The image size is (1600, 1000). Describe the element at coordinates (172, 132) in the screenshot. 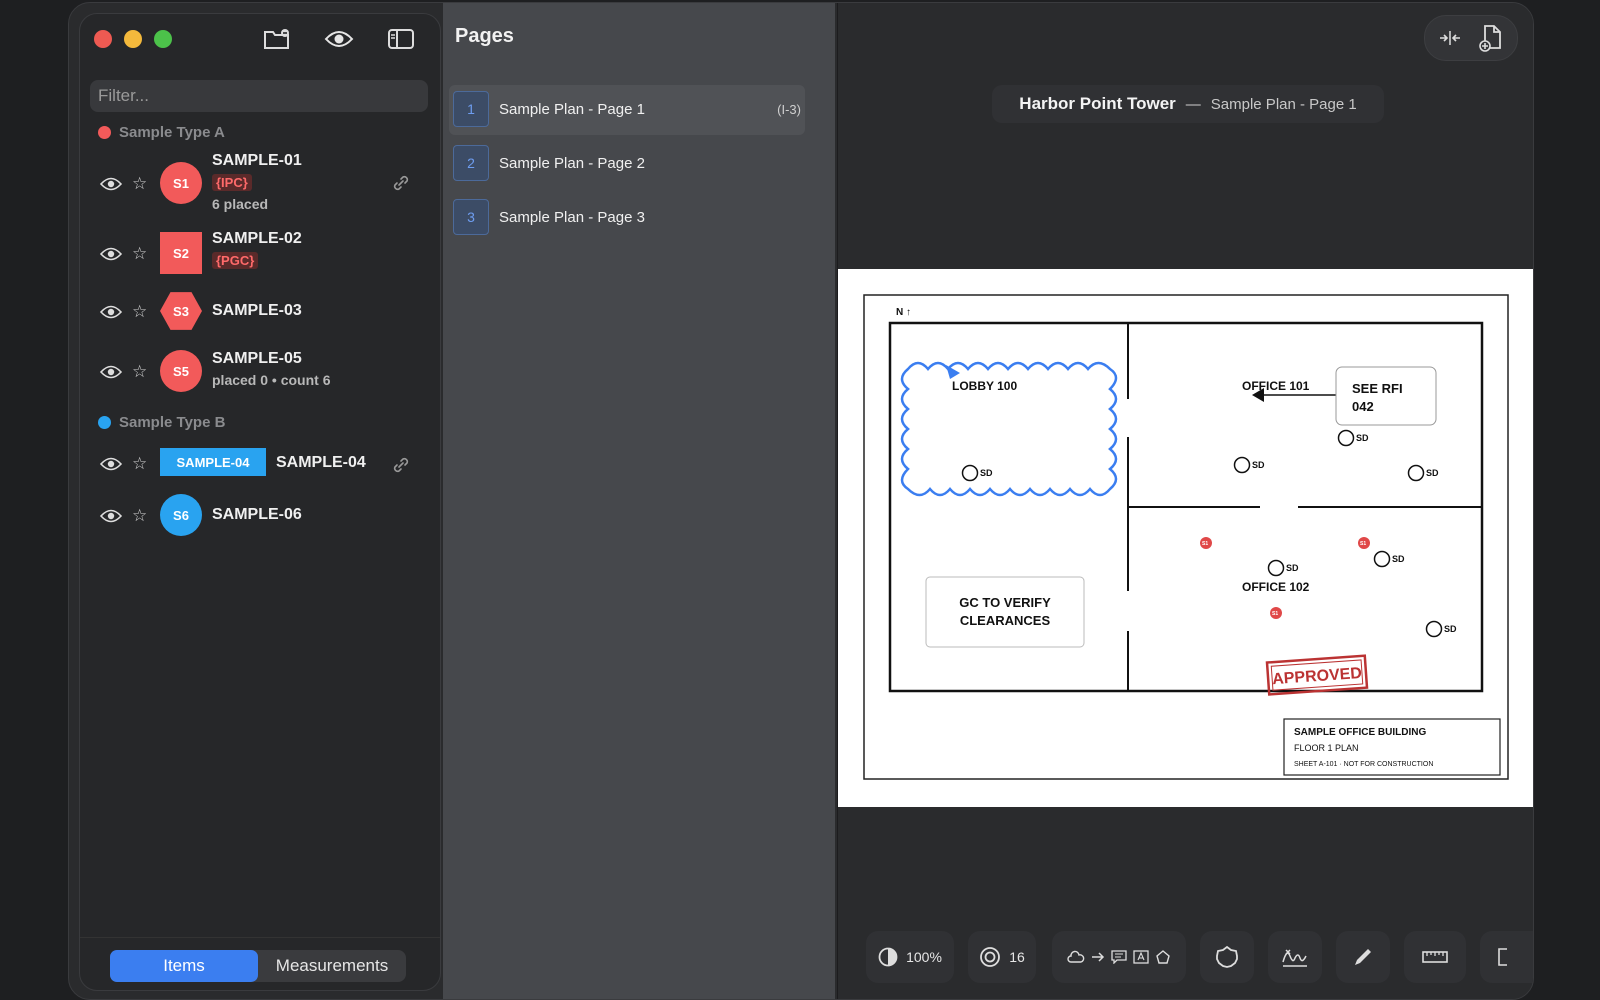

I see `group-name: Sample Type A` at that location.